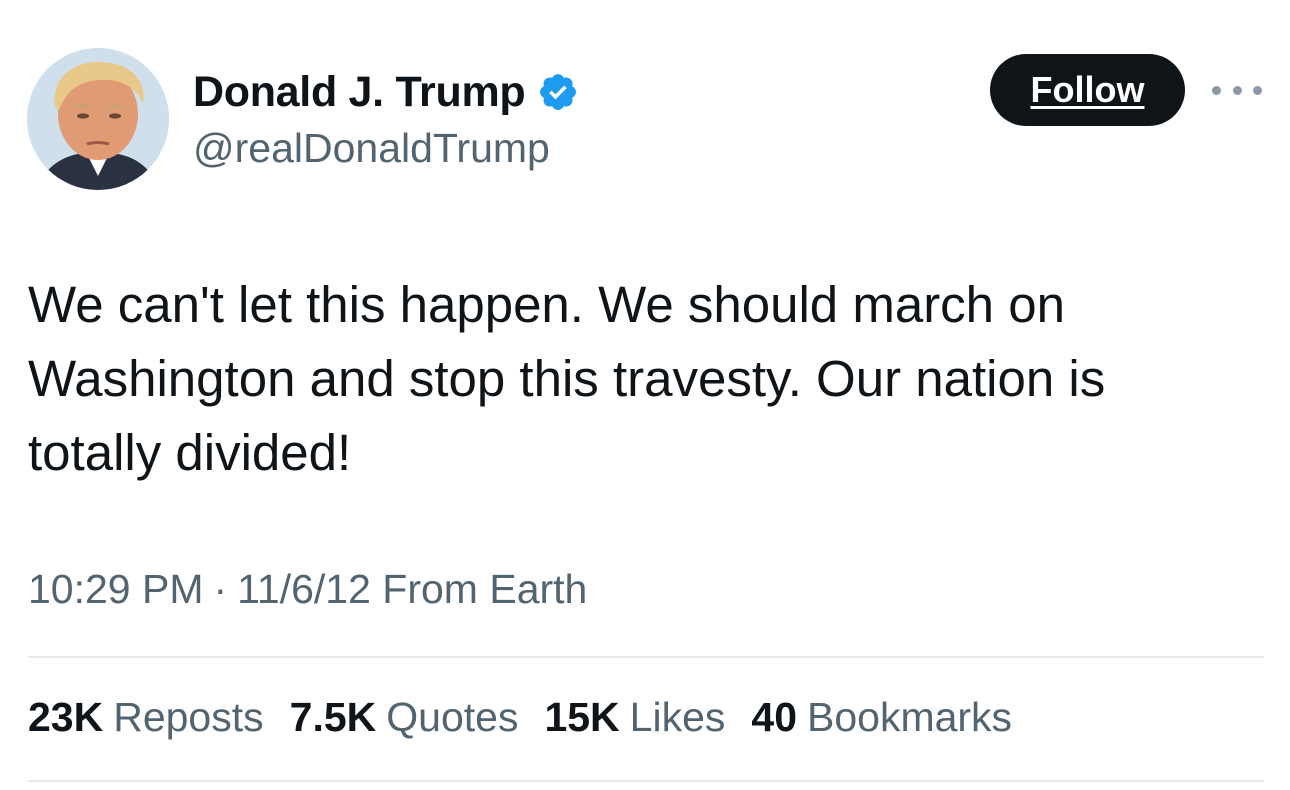  I want to click on stat-count: 7.5K, so click(333, 717).